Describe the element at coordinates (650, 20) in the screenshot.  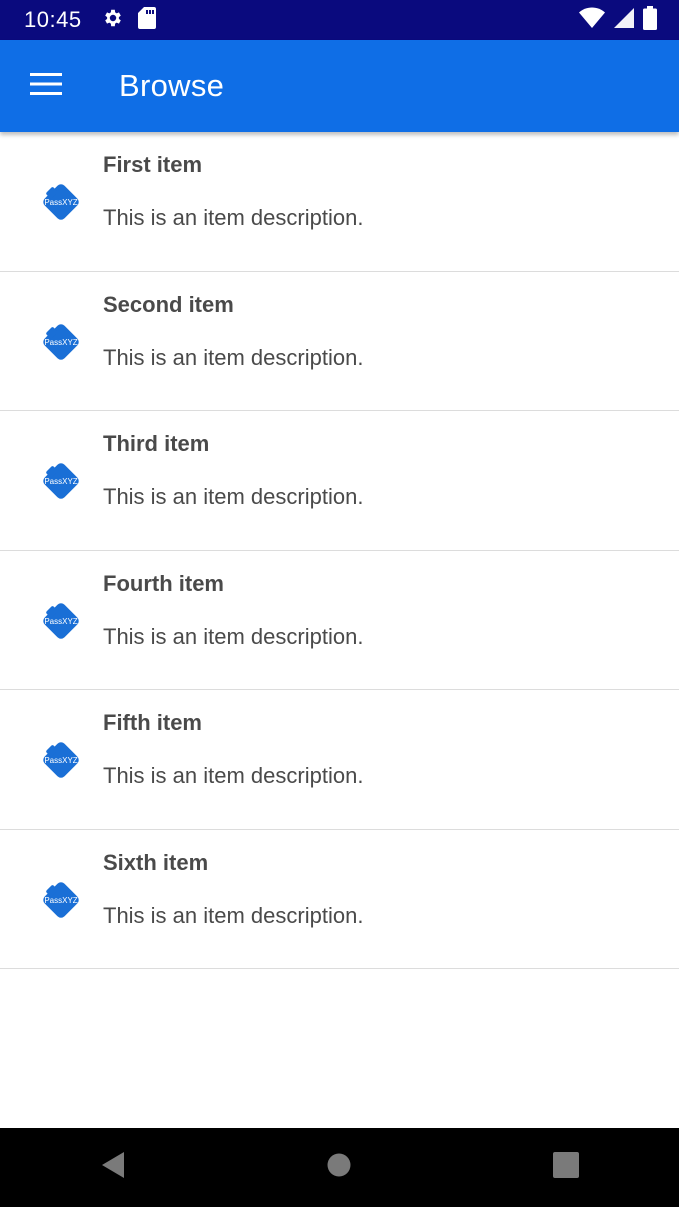
I see `battery-icon` at that location.